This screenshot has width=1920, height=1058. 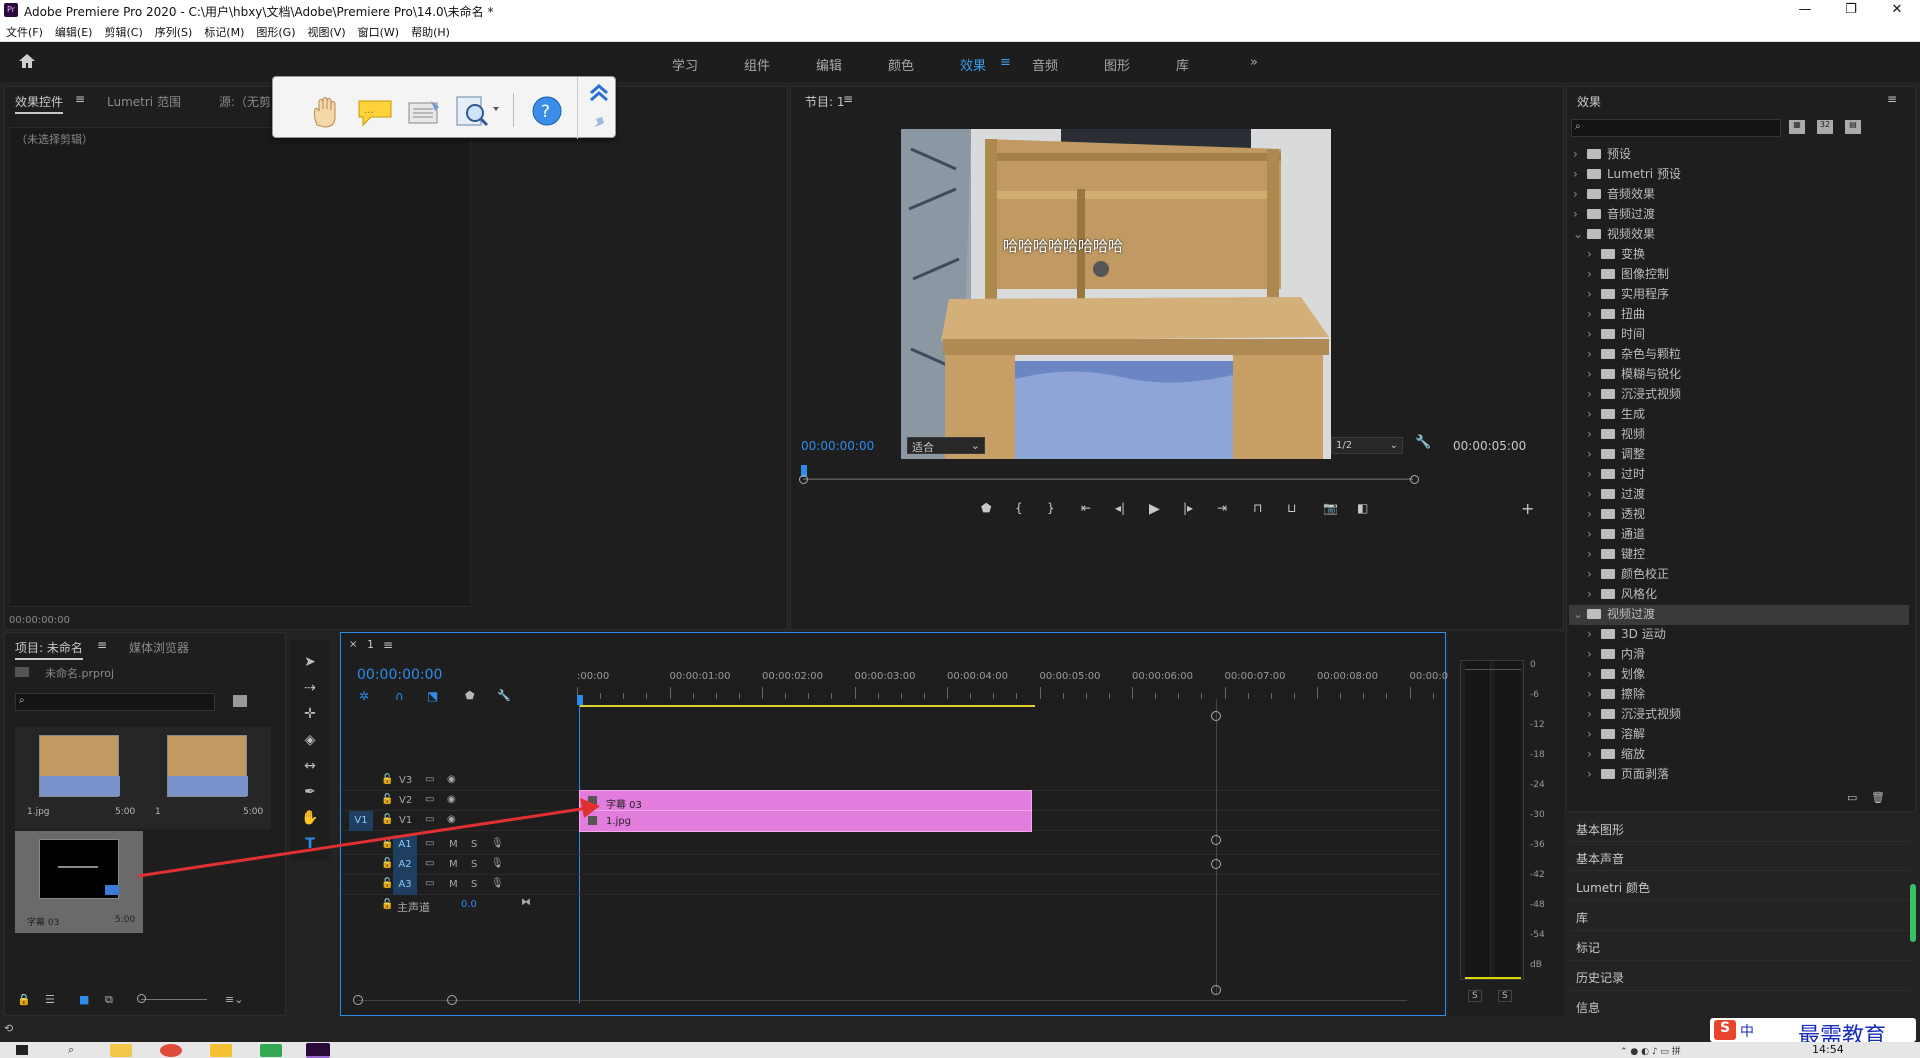 What do you see at coordinates (424, 112) in the screenshot?
I see `document-icon` at bounding box center [424, 112].